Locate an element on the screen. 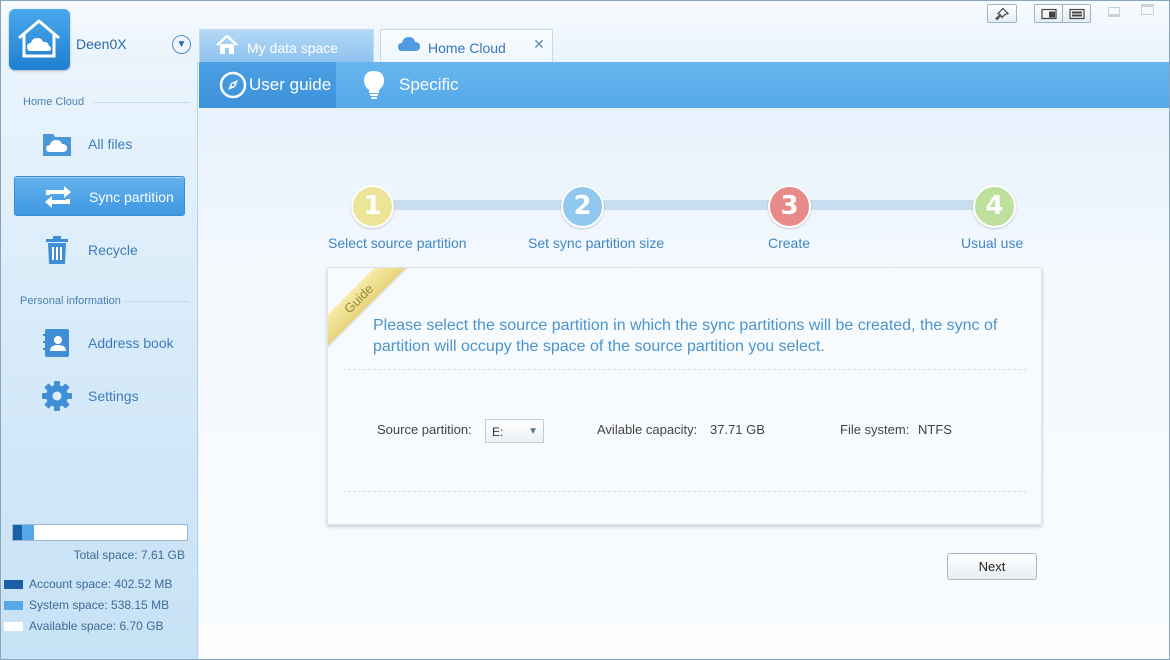  total-space-text: Total space: 7.61 GB is located at coordinates (129, 555).